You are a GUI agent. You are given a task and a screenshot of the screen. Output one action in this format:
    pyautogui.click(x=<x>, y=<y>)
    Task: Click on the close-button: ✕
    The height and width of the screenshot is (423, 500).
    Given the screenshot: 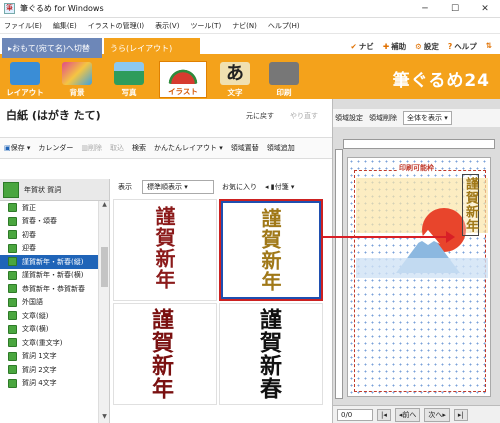 What is the action you would take?
    pyautogui.click(x=485, y=9)
    